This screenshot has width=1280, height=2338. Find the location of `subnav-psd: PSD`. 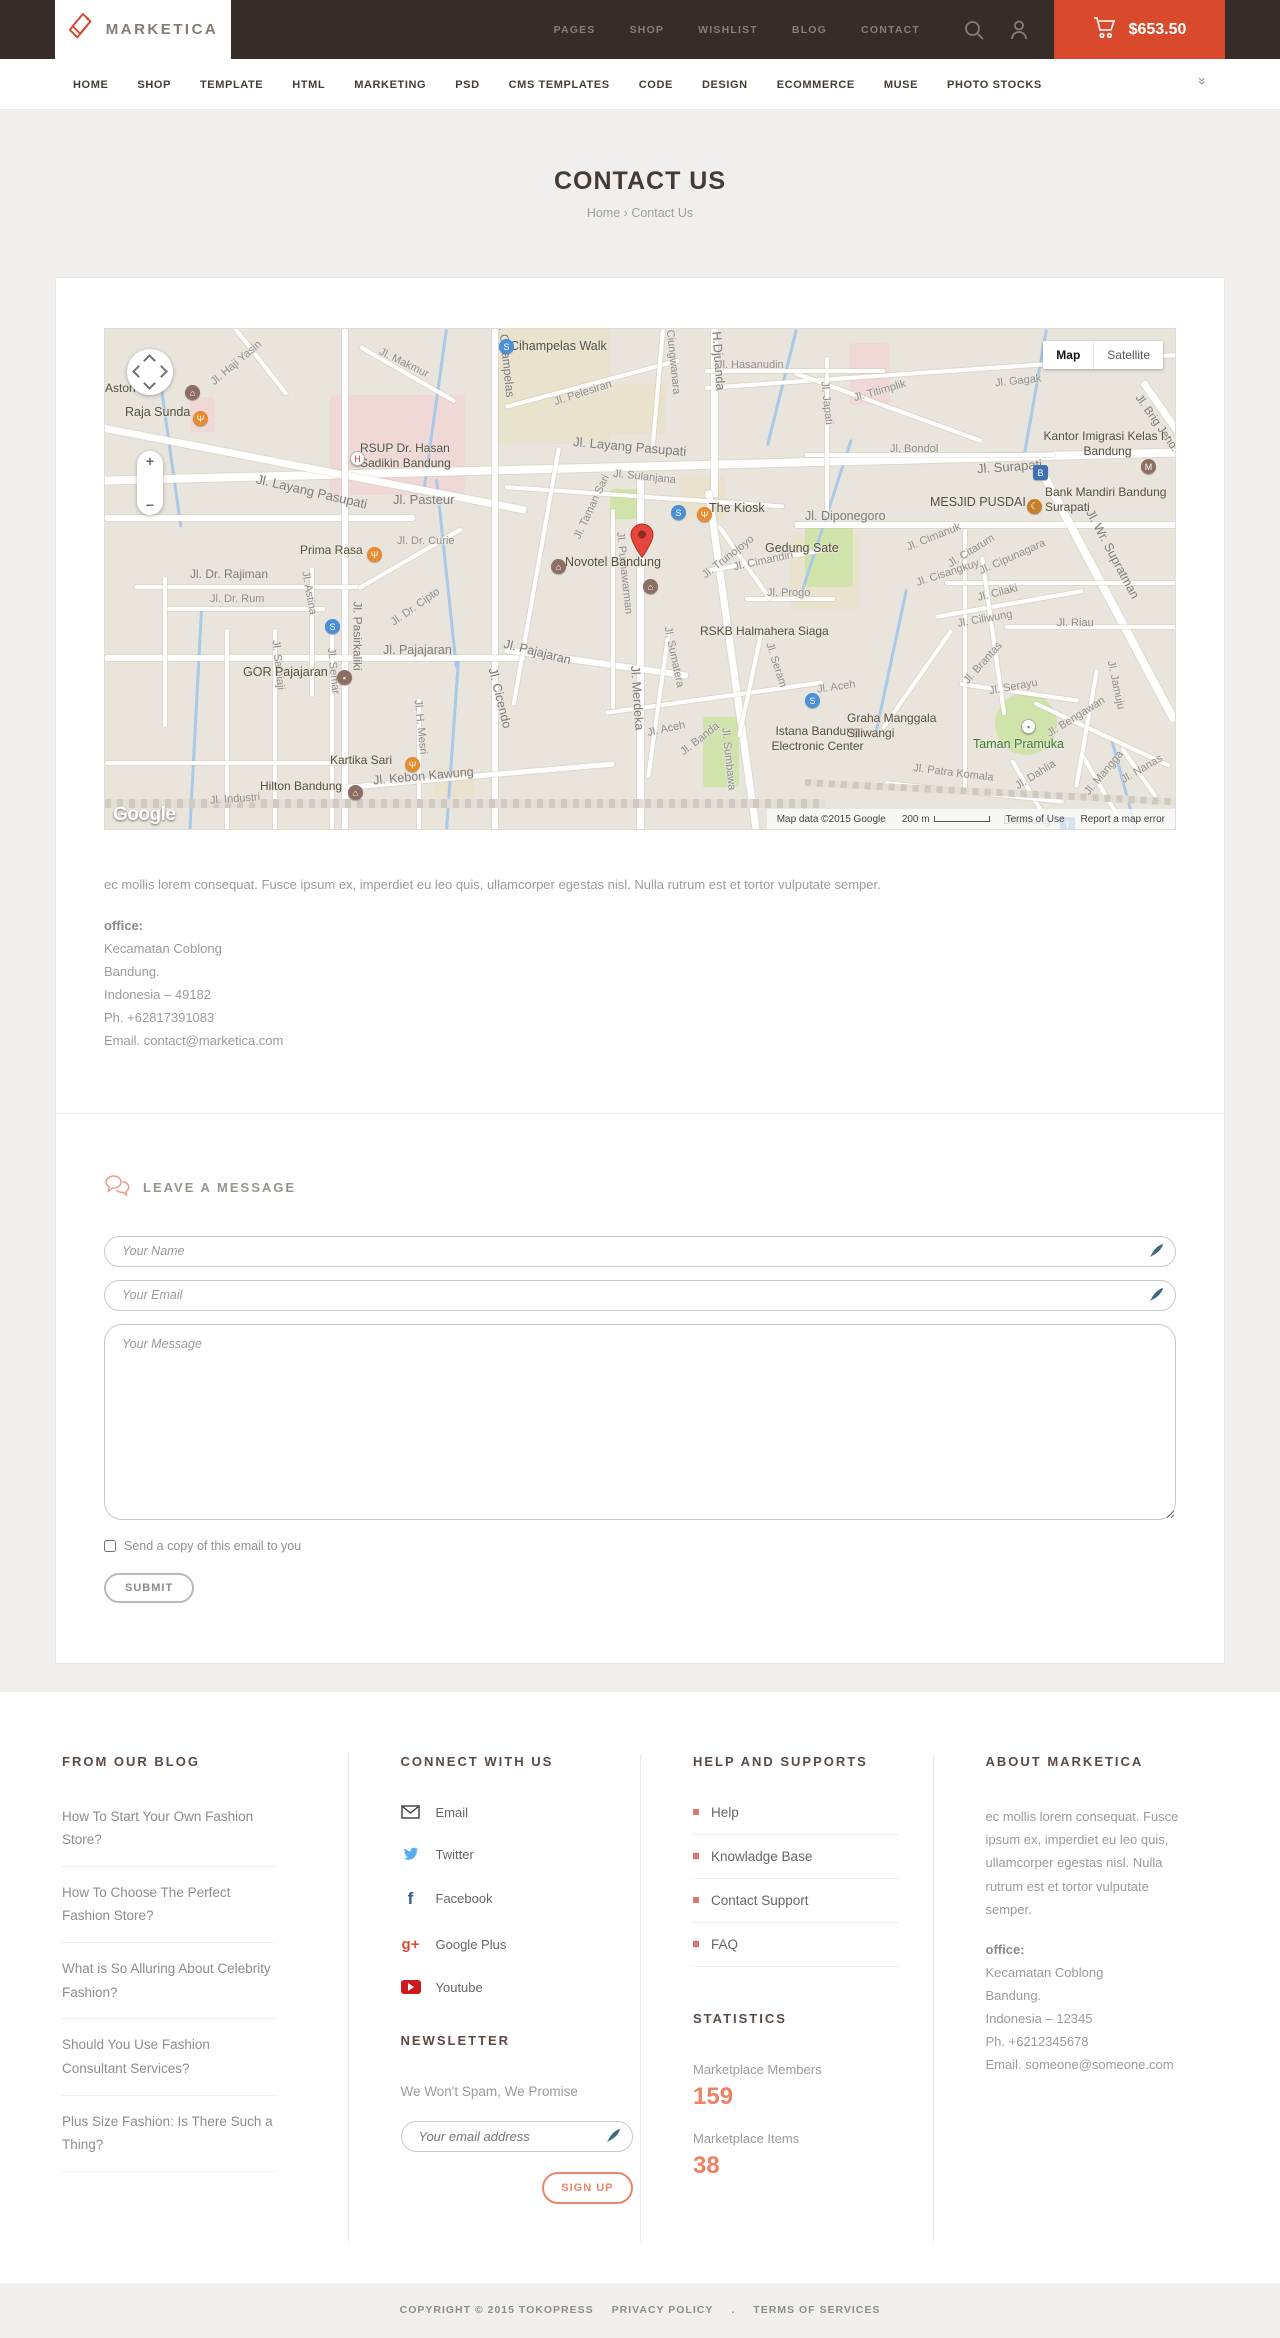

subnav-psd: PSD is located at coordinates (467, 85).